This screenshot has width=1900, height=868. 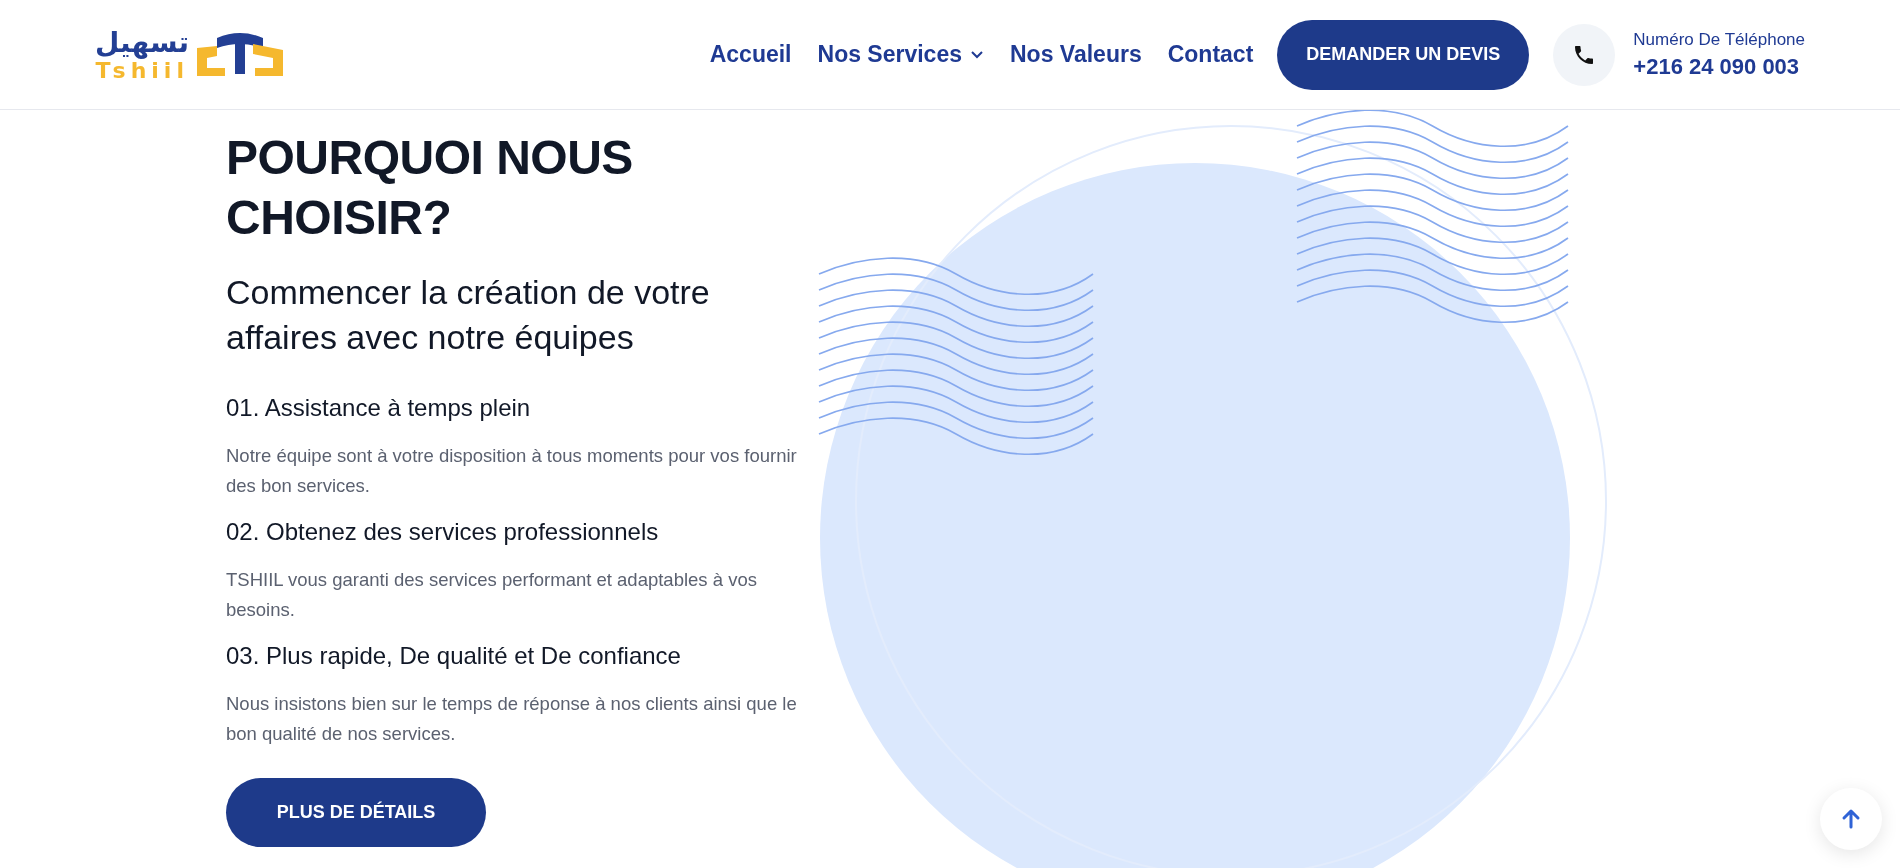 What do you see at coordinates (1719, 39) in the screenshot?
I see `phone-label: Numéro De Téléphone` at bounding box center [1719, 39].